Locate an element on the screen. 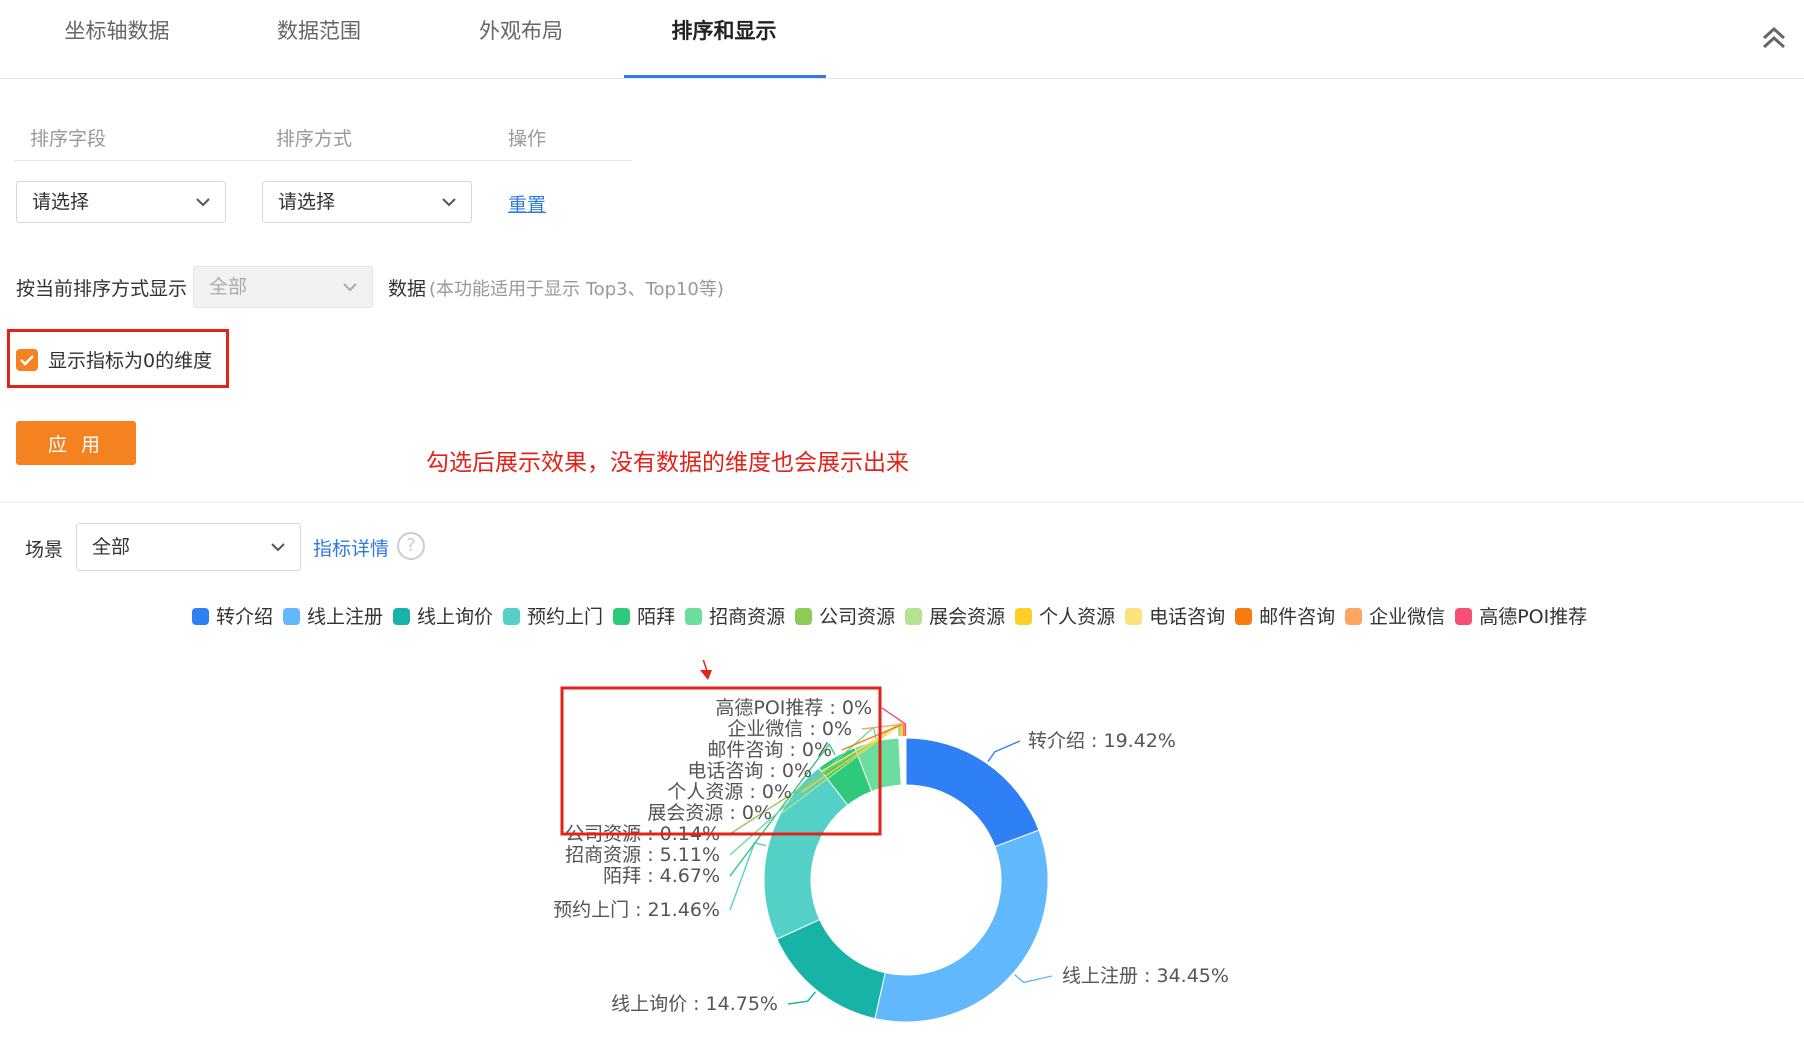 The width and height of the screenshot is (1804, 1055). slice-label: 招商资源 : 5.11% is located at coordinates (642, 855).